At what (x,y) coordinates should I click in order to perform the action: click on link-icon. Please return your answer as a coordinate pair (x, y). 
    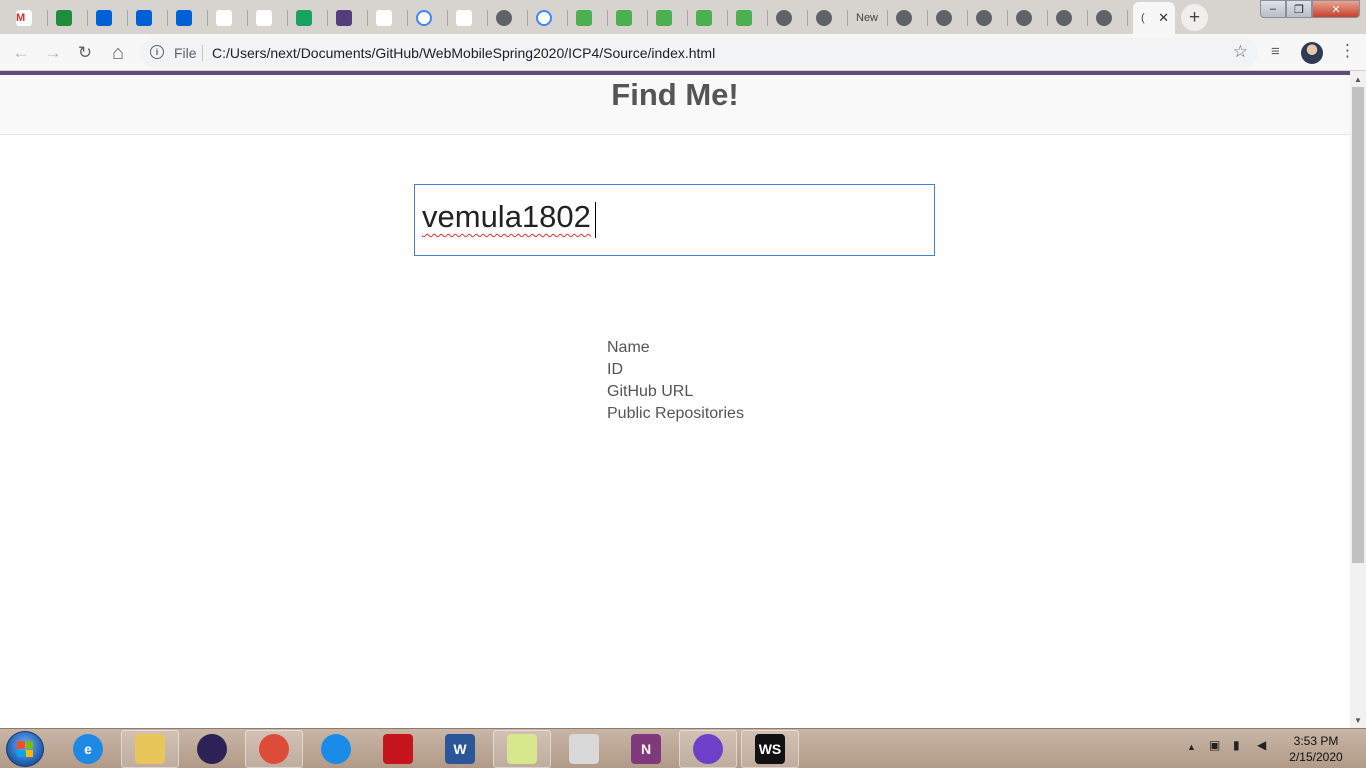
    Looking at the image, I should click on (464, 18).